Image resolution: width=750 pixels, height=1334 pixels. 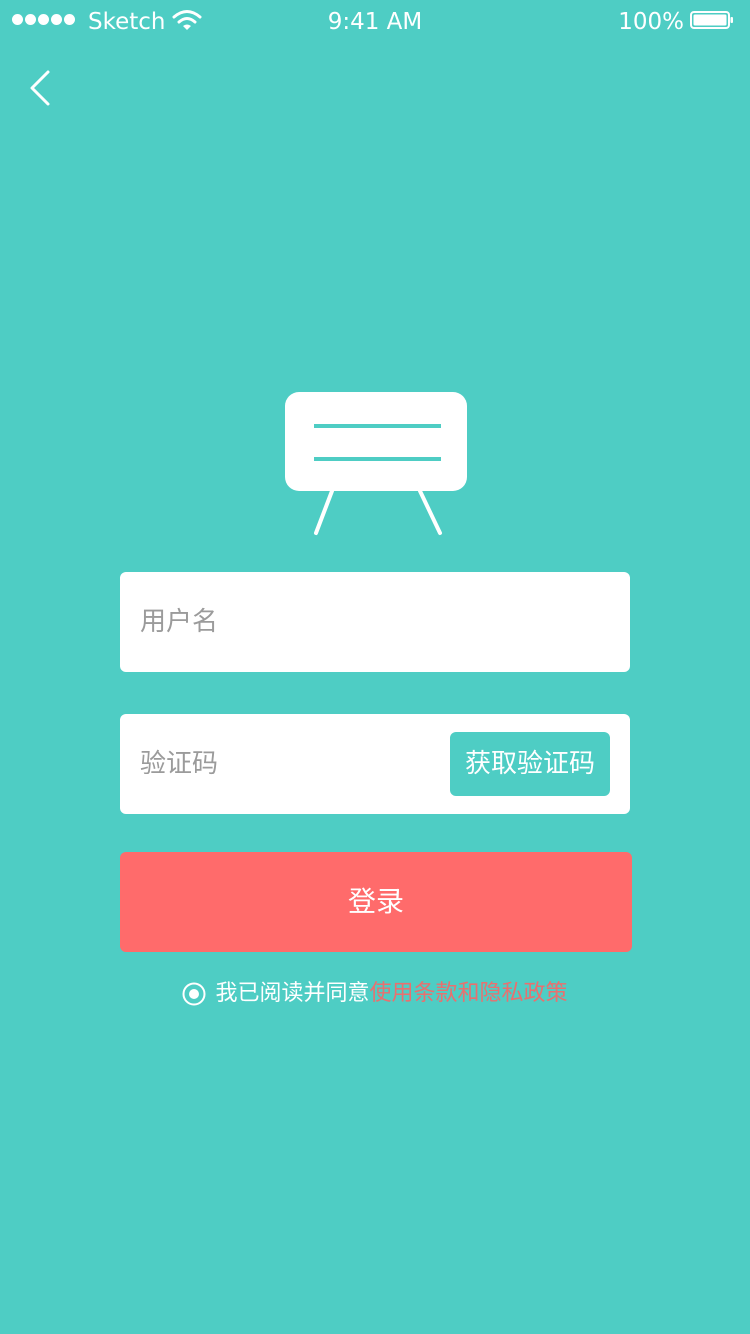 What do you see at coordinates (292, 993) in the screenshot?
I see `agreement-text: 我已阅读并同意` at bounding box center [292, 993].